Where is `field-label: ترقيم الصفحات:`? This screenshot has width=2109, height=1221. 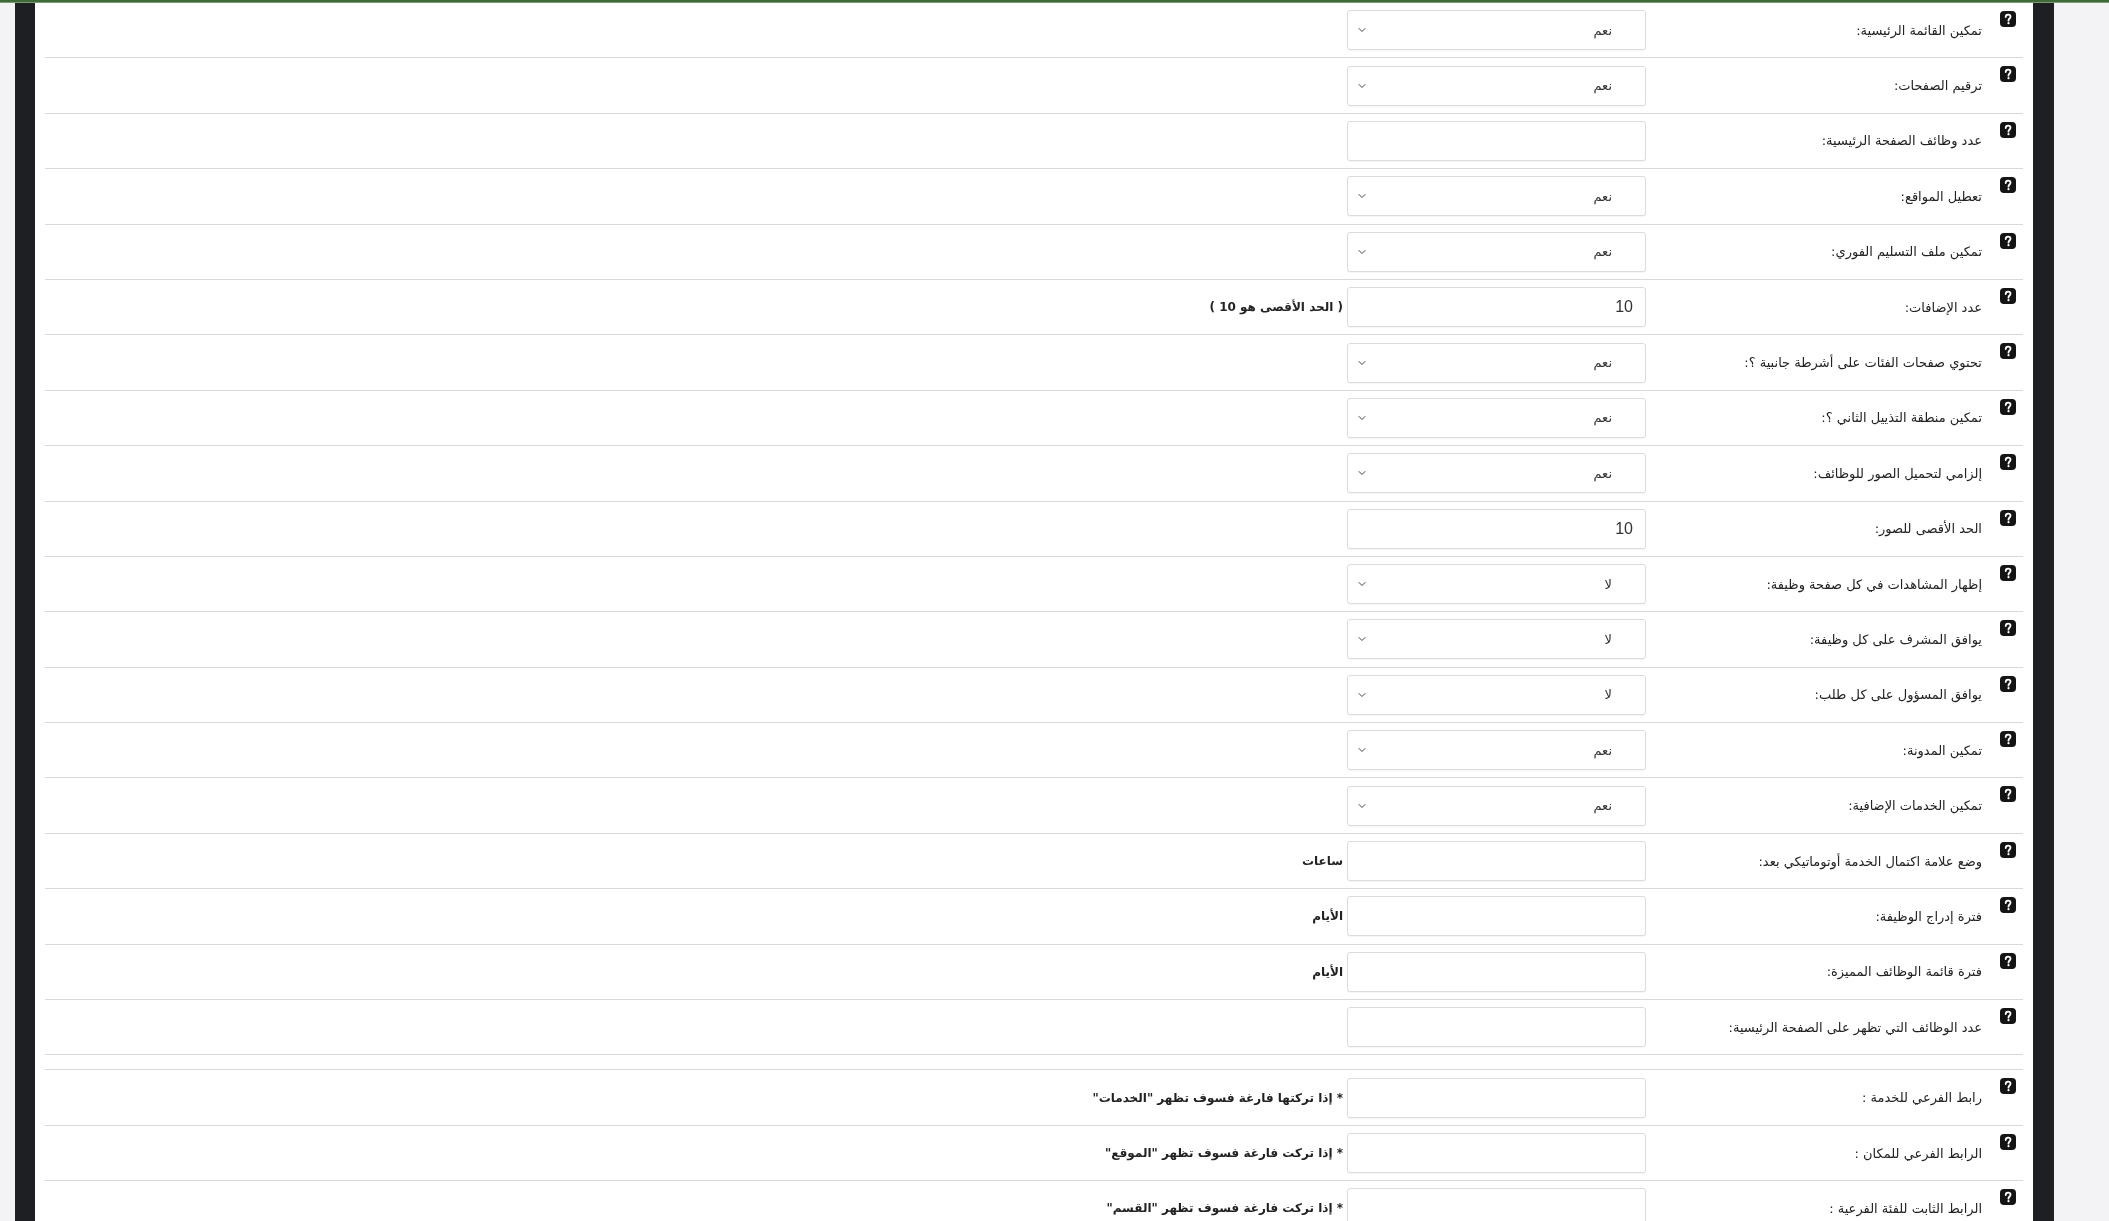 field-label: ترقيم الصفحات: is located at coordinates (1937, 86).